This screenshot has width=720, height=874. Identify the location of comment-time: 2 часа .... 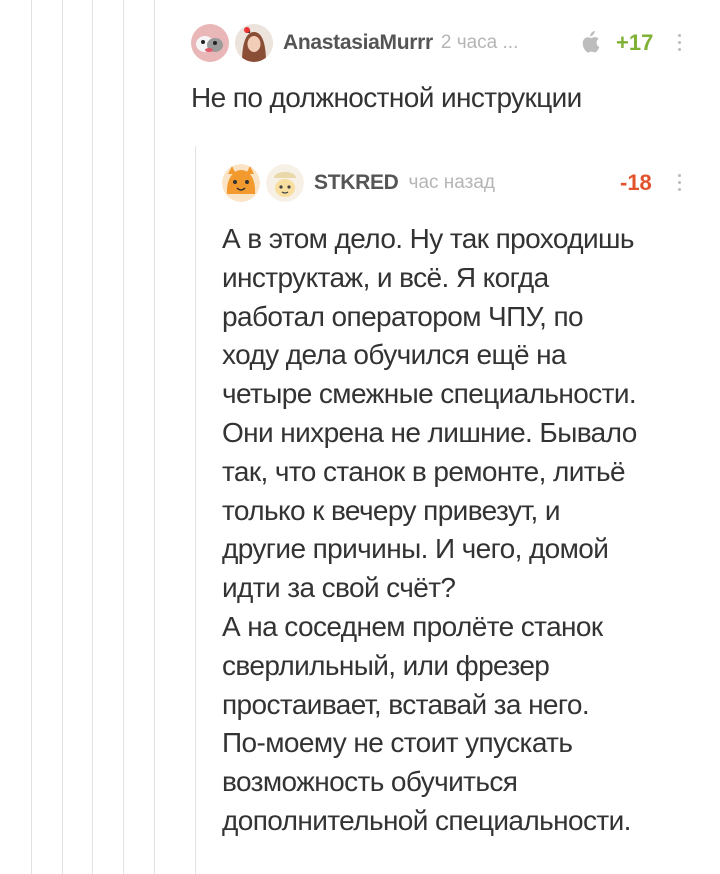
(480, 43).